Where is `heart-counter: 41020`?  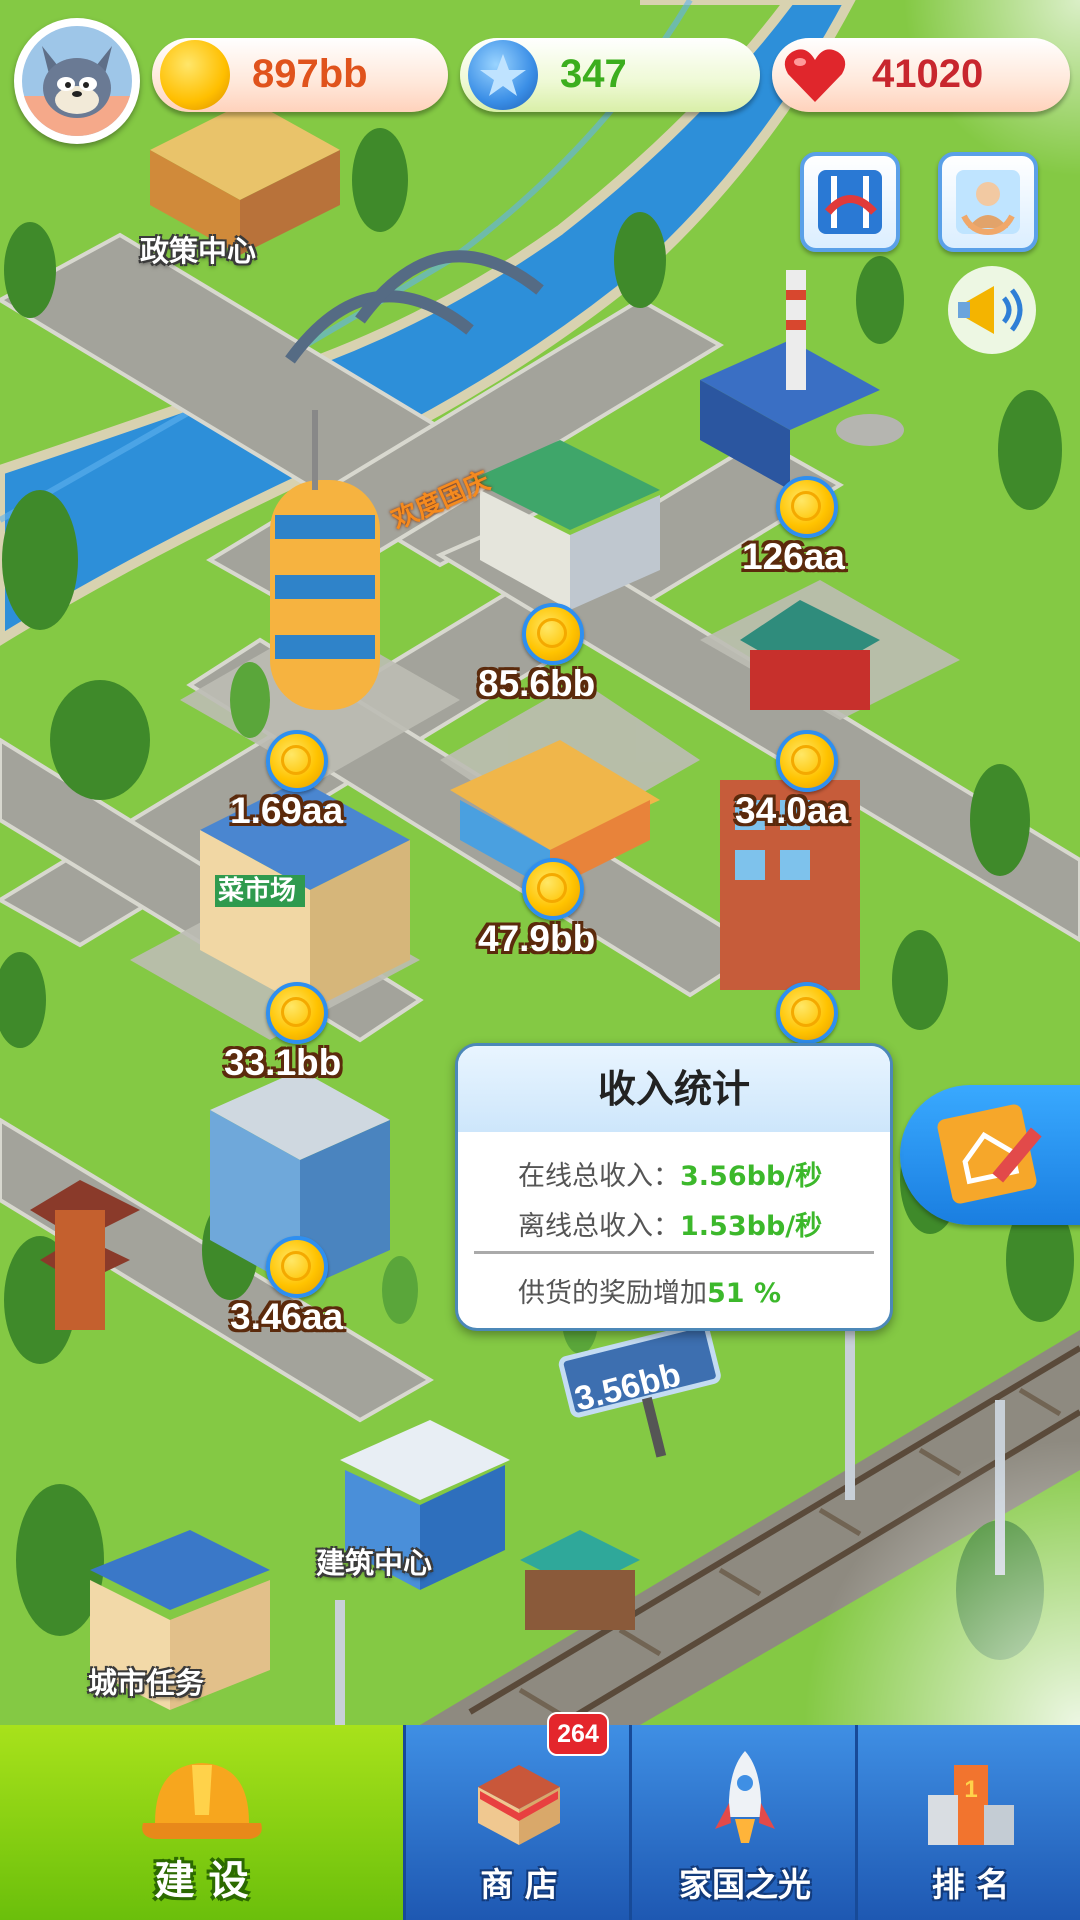
heart-counter: 41020 is located at coordinates (921, 75).